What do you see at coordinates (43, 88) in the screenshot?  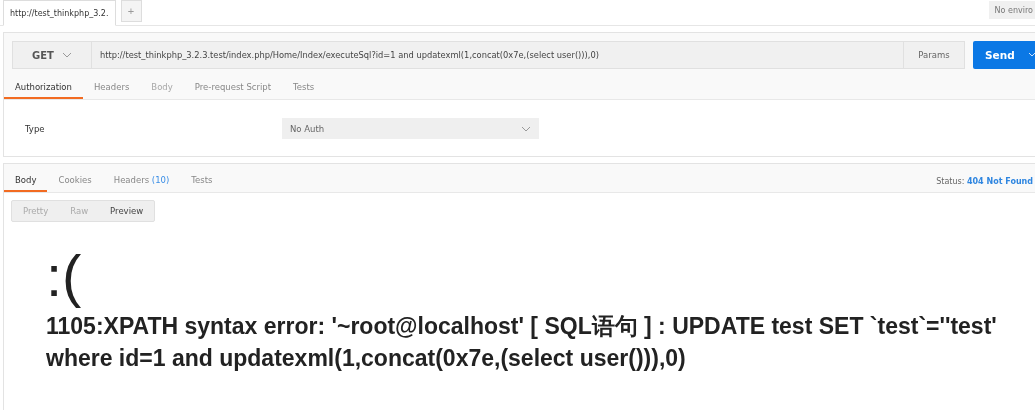 I see `section-tab: Authorization` at bounding box center [43, 88].